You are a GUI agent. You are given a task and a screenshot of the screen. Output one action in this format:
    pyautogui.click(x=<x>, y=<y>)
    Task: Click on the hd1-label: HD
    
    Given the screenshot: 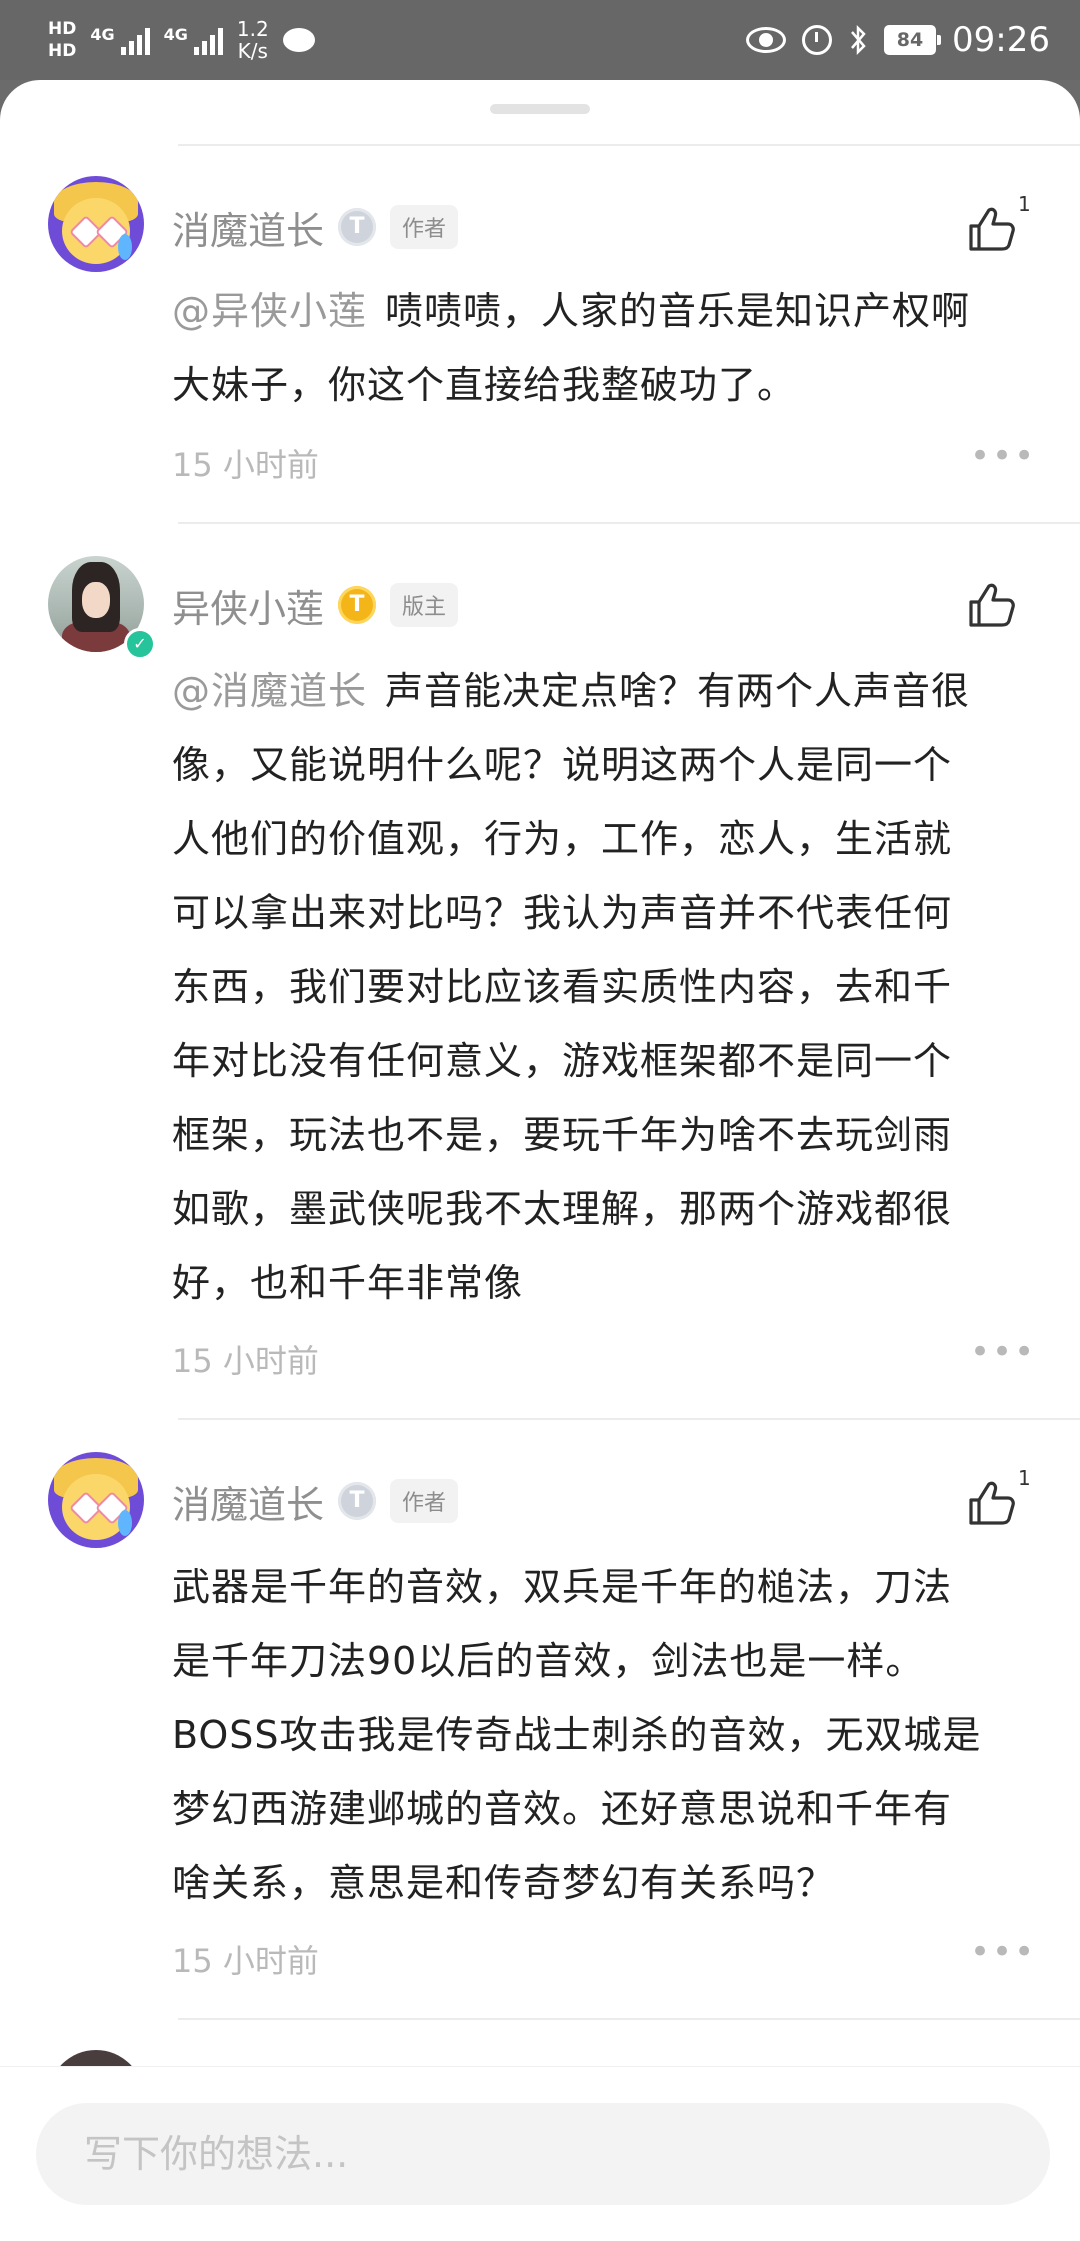 What is the action you would take?
    pyautogui.click(x=62, y=29)
    